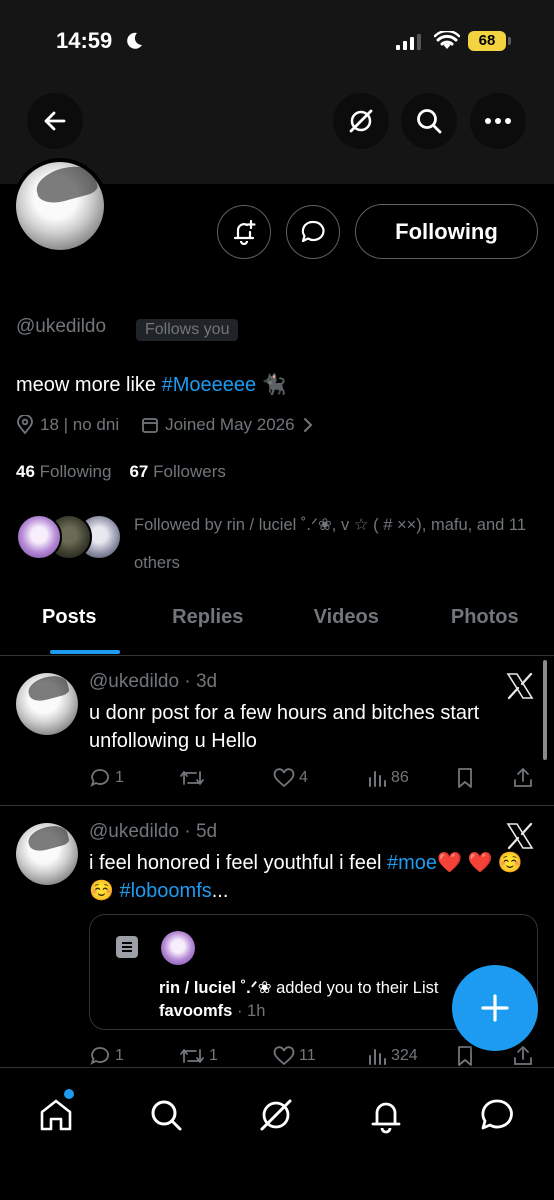 This screenshot has height=1200, width=554. Describe the element at coordinates (39, 537) in the screenshot. I see `avatar` at that location.